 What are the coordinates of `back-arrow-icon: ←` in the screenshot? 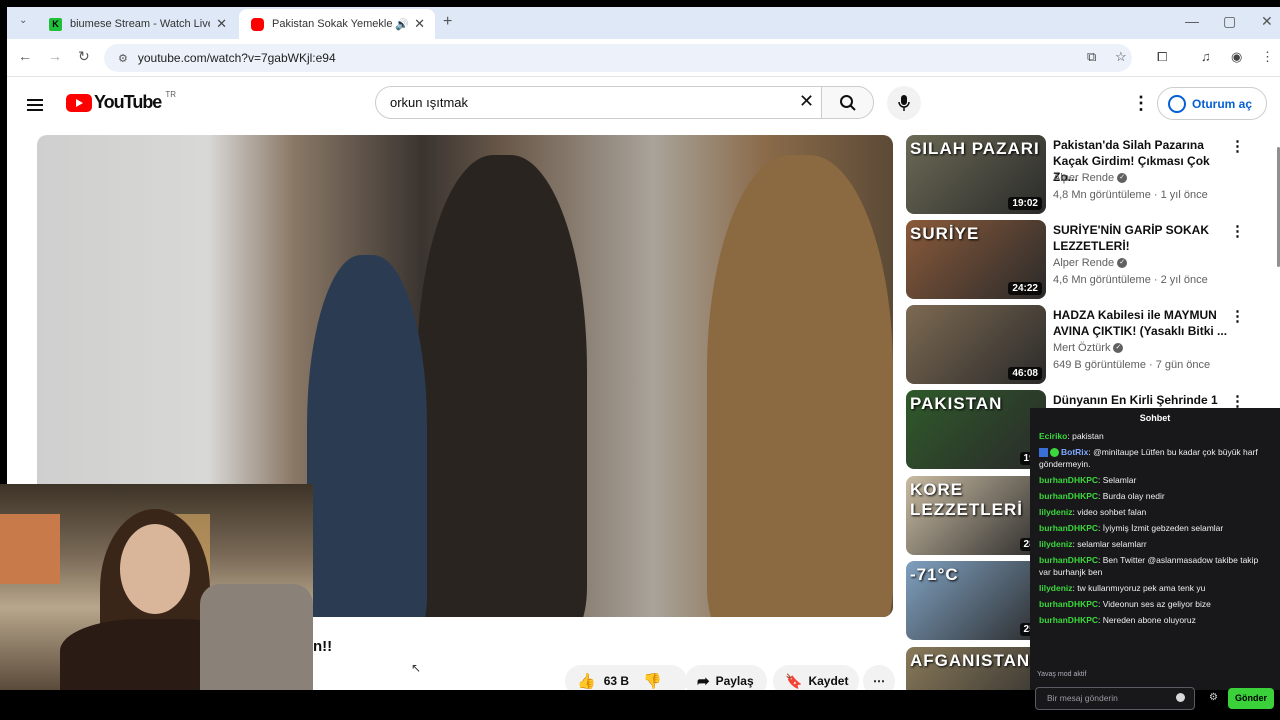 It's located at (25, 56).